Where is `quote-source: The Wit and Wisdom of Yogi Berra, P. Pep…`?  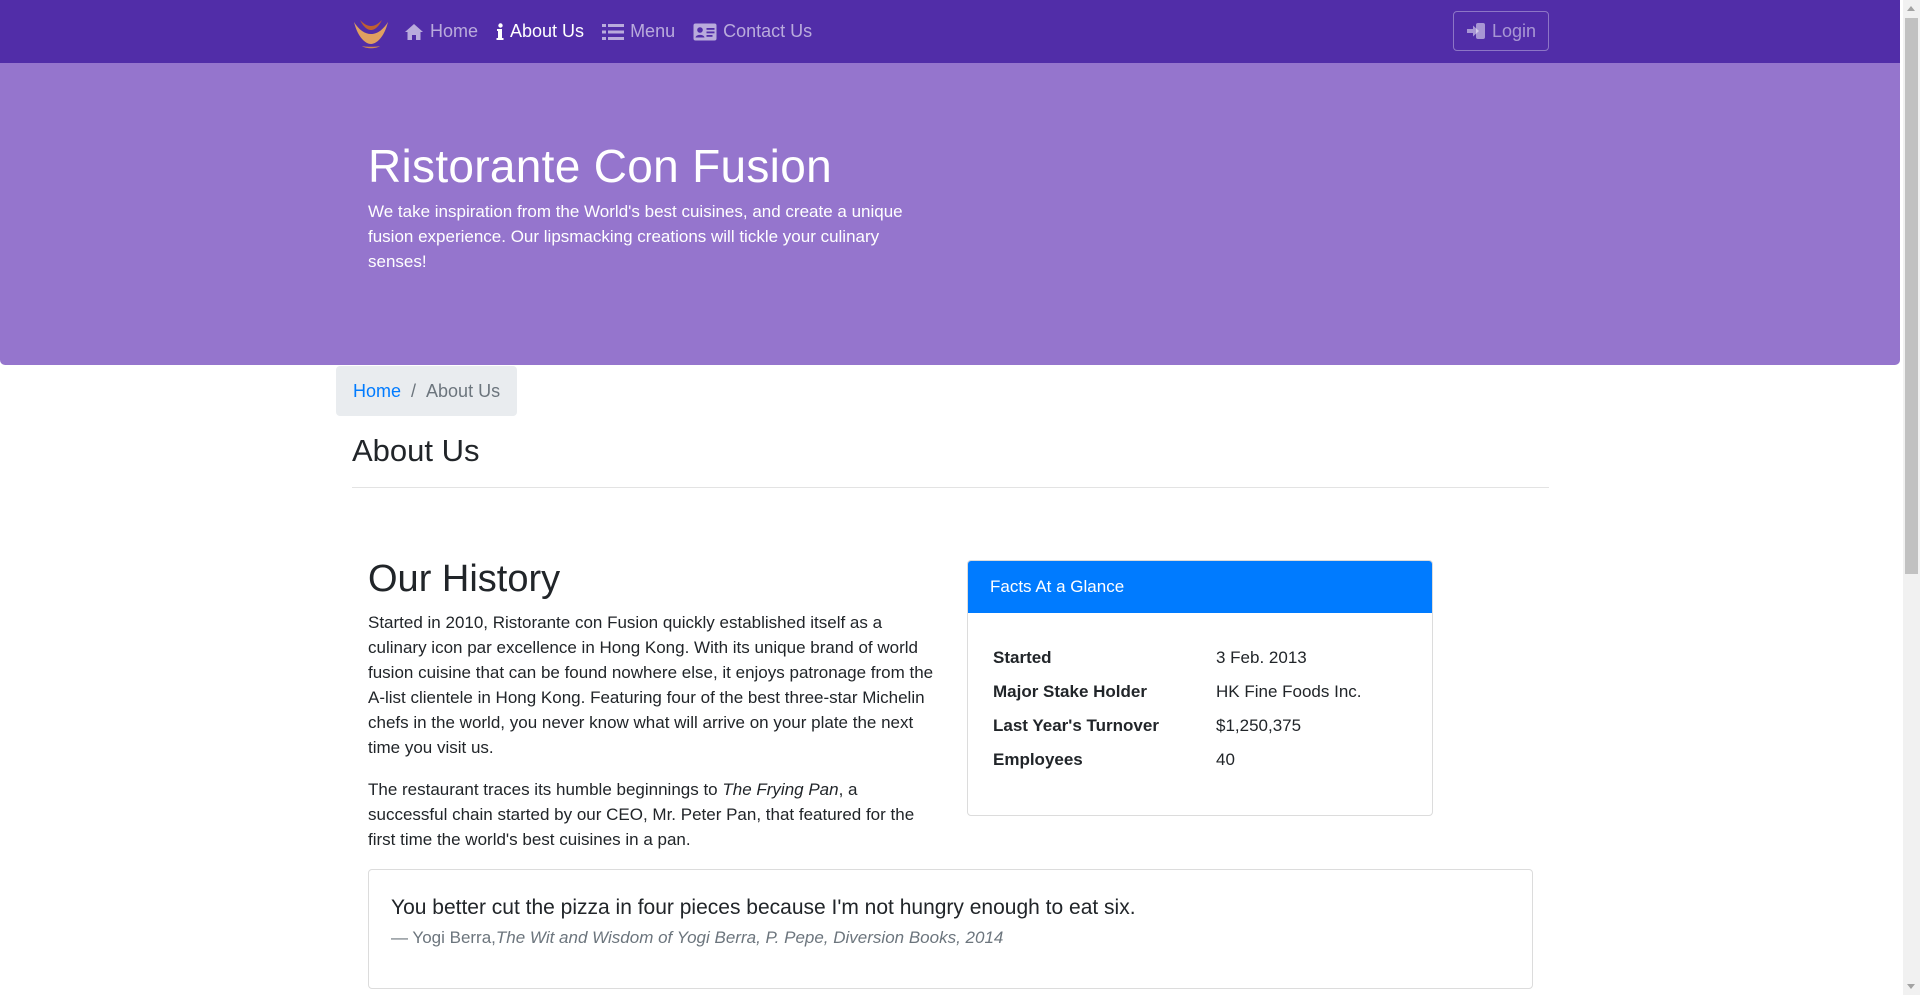
quote-source: The Wit and Wisdom of Yogi Berra, P. Pep… is located at coordinates (749, 937).